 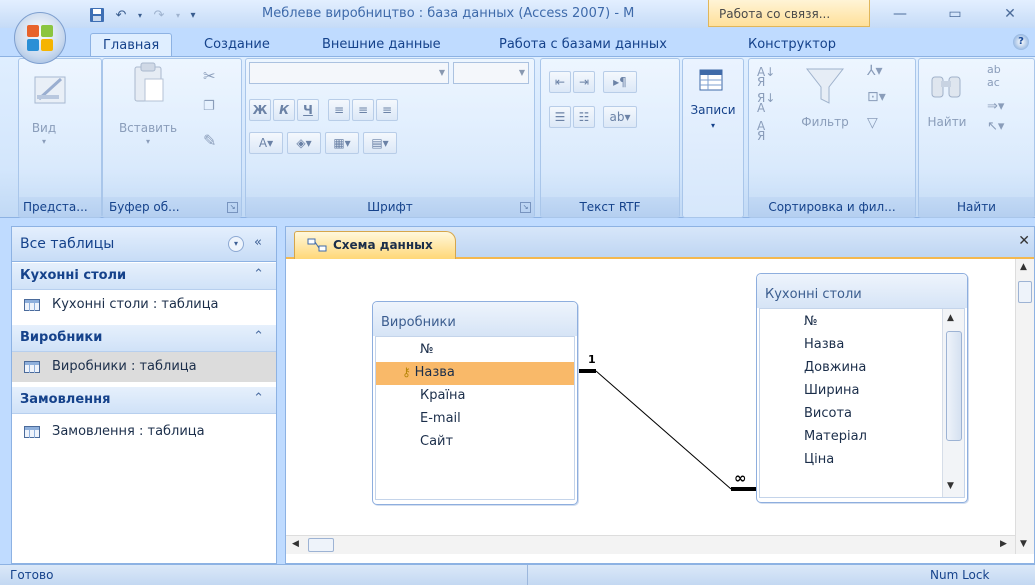 I want to click on filter-button-label: Фильтр, so click(x=825, y=122).